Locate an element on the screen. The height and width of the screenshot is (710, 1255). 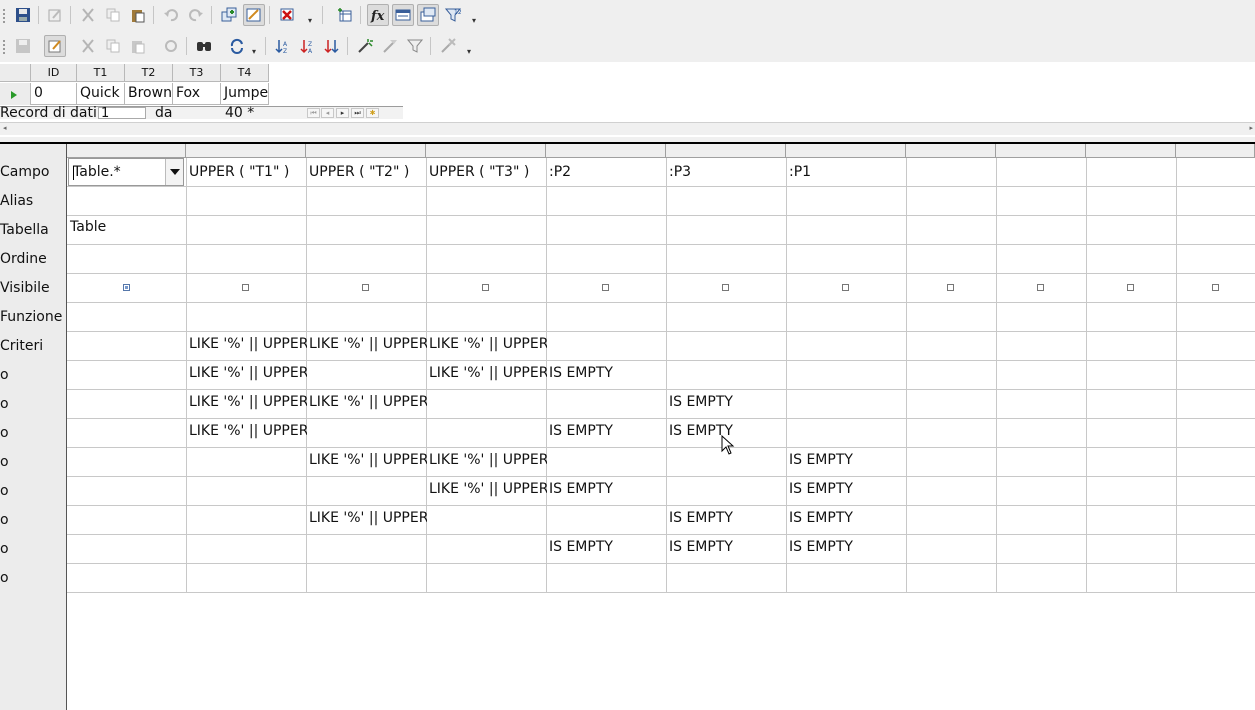
sort-ascending-icon: AZ is located at coordinates (282, 46).